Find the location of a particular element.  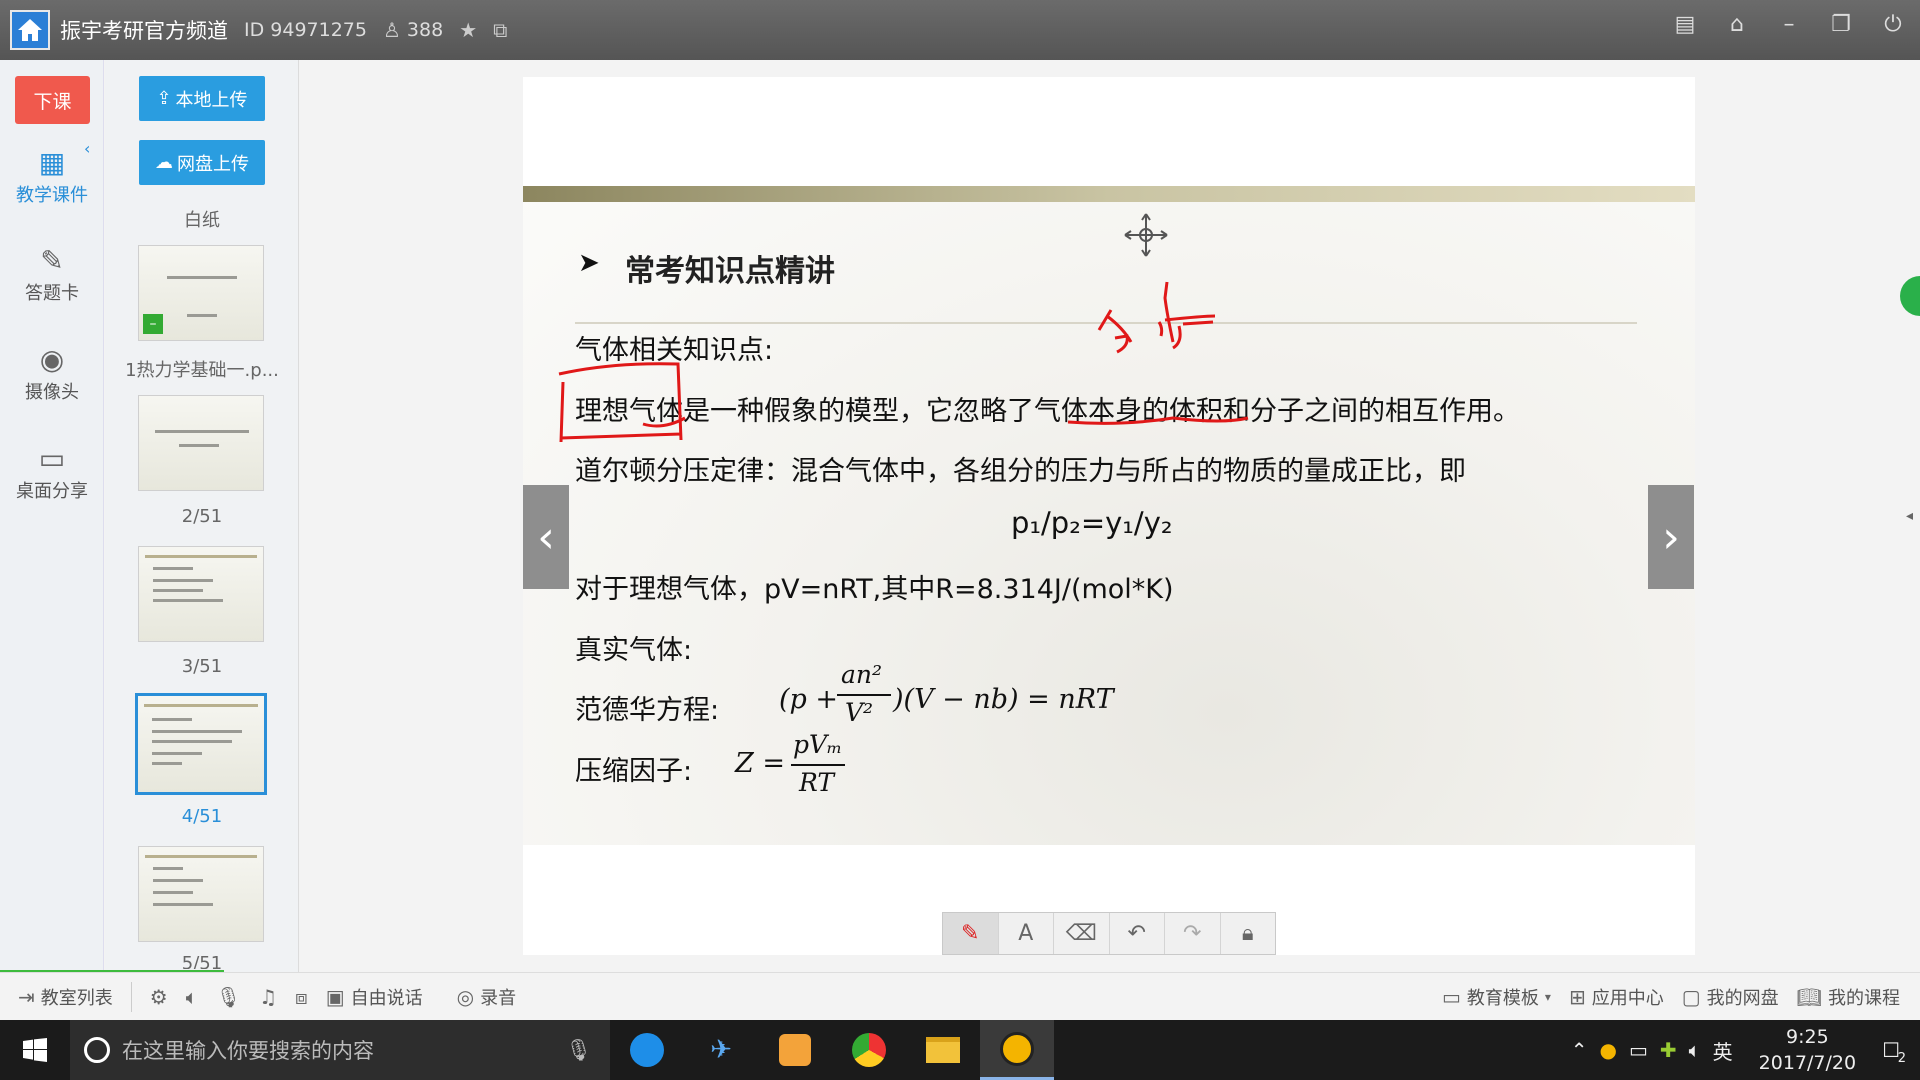

app-center-button: ⊞ 应用中心 is located at coordinates (1616, 997).